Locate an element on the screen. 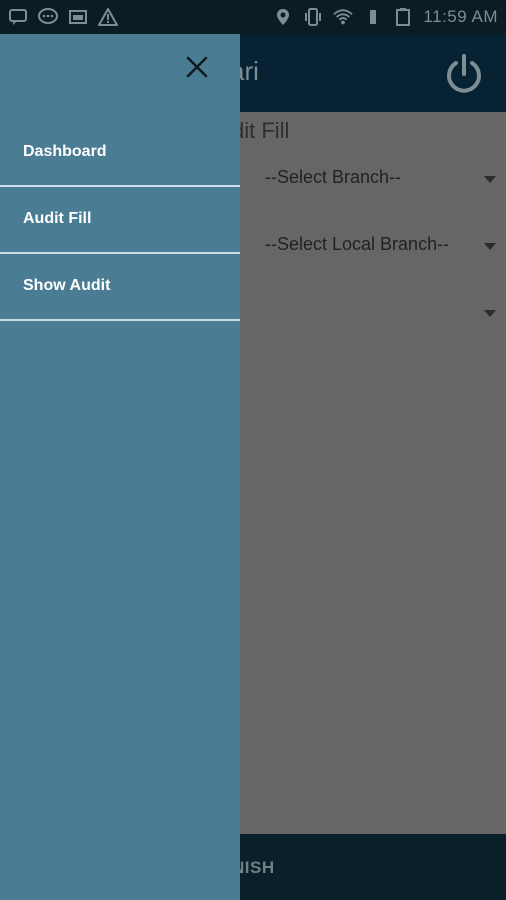 The height and width of the screenshot is (900, 506). branch-select-value: --Select Branch-- is located at coordinates (333, 177).